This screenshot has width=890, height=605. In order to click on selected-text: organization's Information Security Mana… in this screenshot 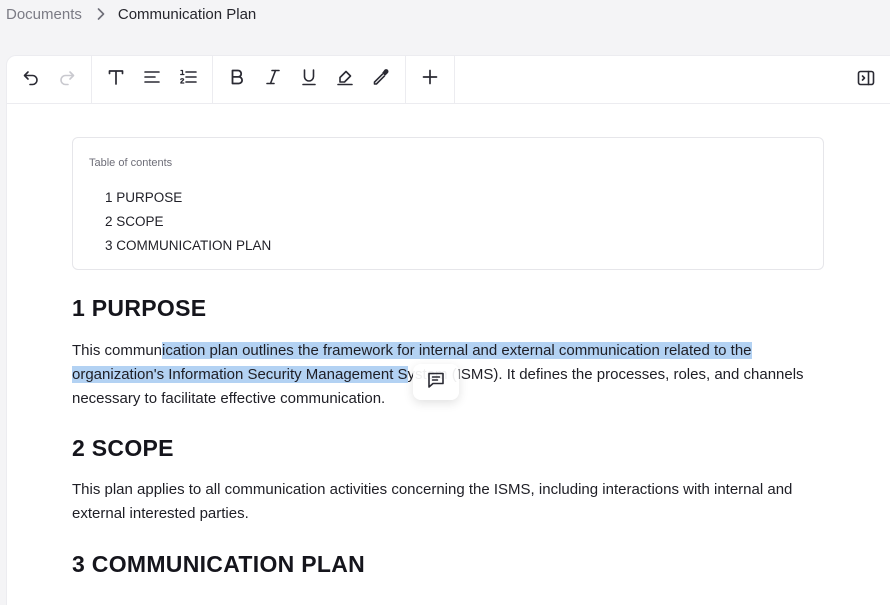, I will do `click(240, 374)`.